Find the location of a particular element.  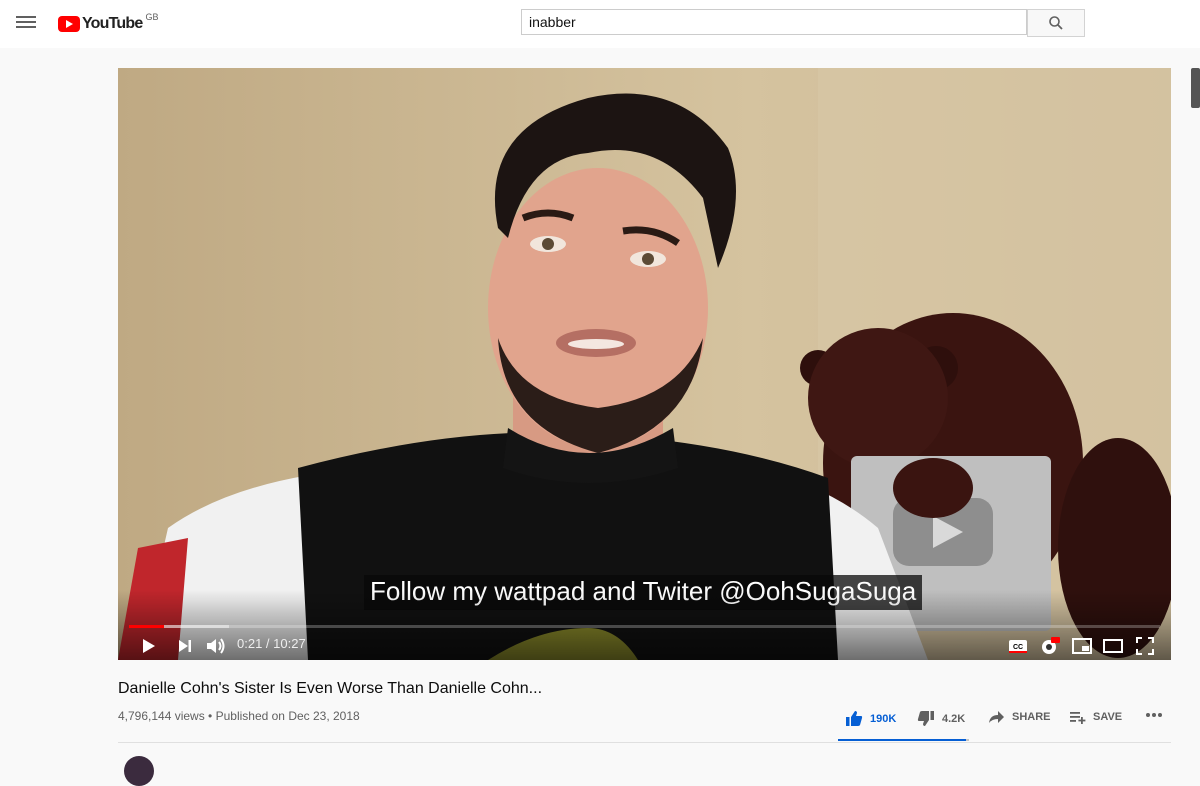

more-horiz-icon is located at coordinates (1154, 715).